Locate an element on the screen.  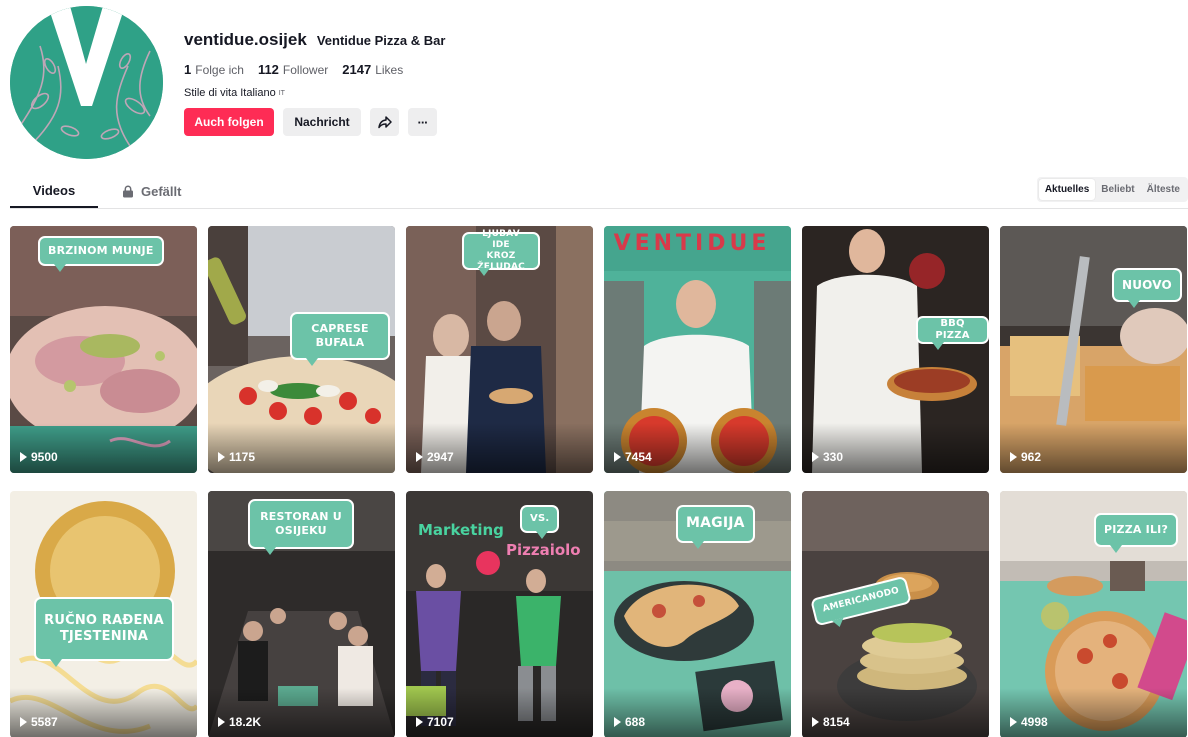
message-button: Nachricht is located at coordinates (322, 122).